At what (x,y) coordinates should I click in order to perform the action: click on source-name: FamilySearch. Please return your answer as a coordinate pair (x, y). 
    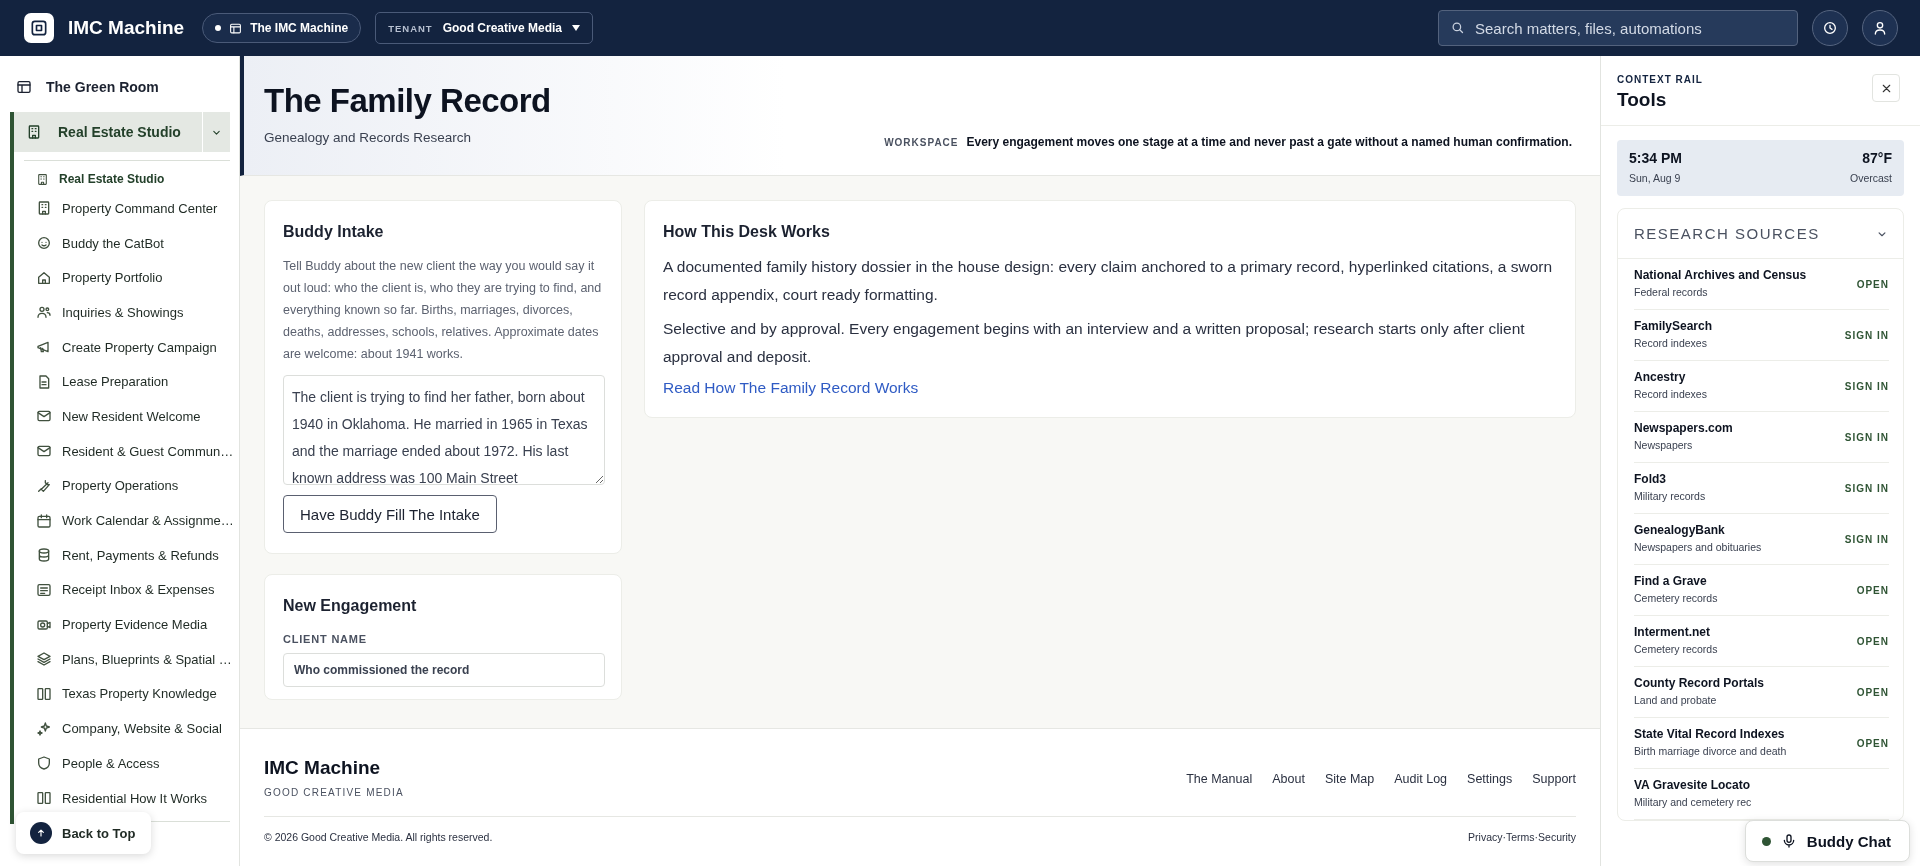
    Looking at the image, I should click on (1673, 326).